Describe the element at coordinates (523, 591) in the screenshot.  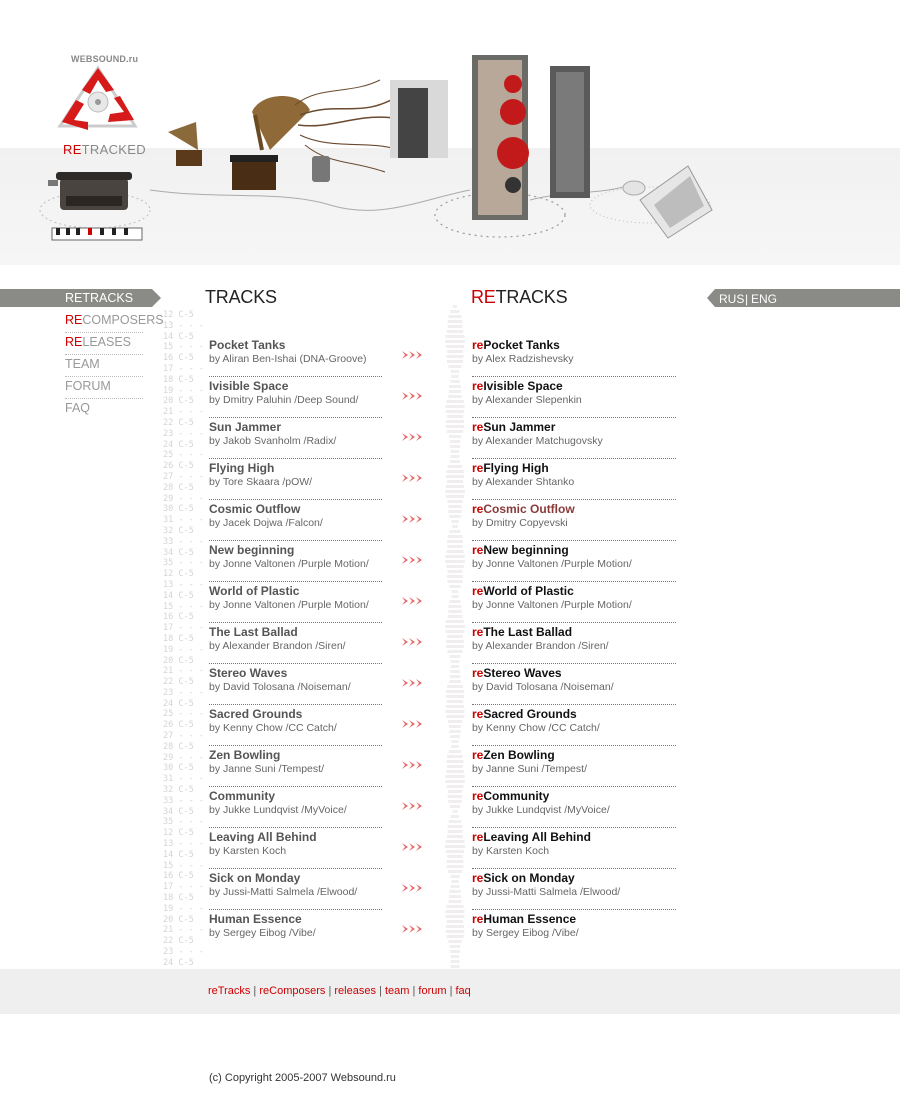
I see `retrack-title: reWorld of Plastic` at that location.